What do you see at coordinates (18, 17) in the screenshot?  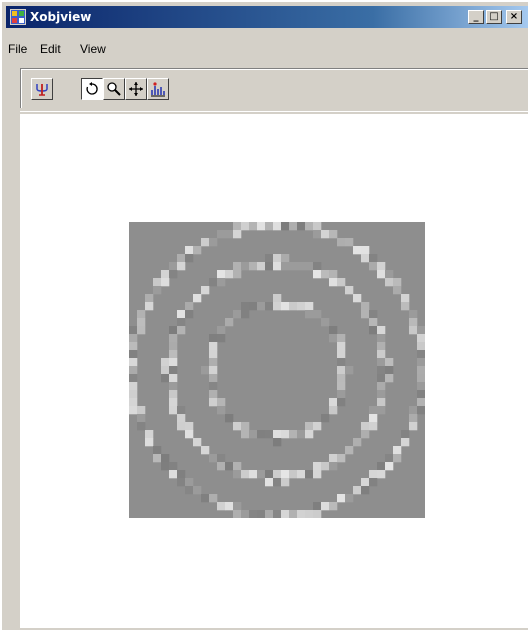 I see `app-icon` at bounding box center [18, 17].